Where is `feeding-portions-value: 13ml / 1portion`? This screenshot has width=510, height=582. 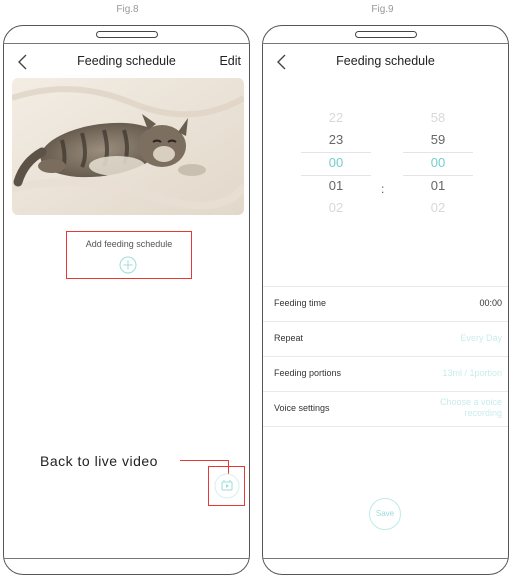
feeding-portions-value: 13ml / 1portion is located at coordinates (472, 373).